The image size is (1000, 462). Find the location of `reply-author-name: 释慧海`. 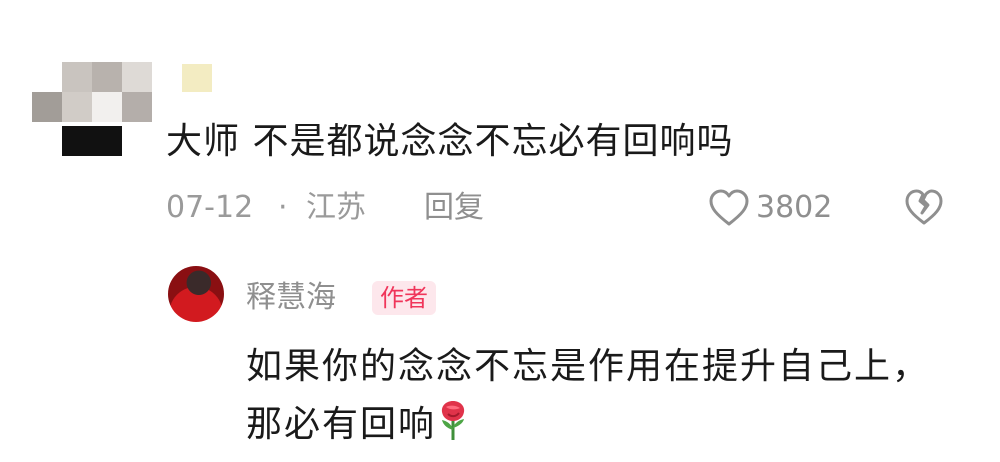

reply-author-name: 释慧海 is located at coordinates (291, 298).